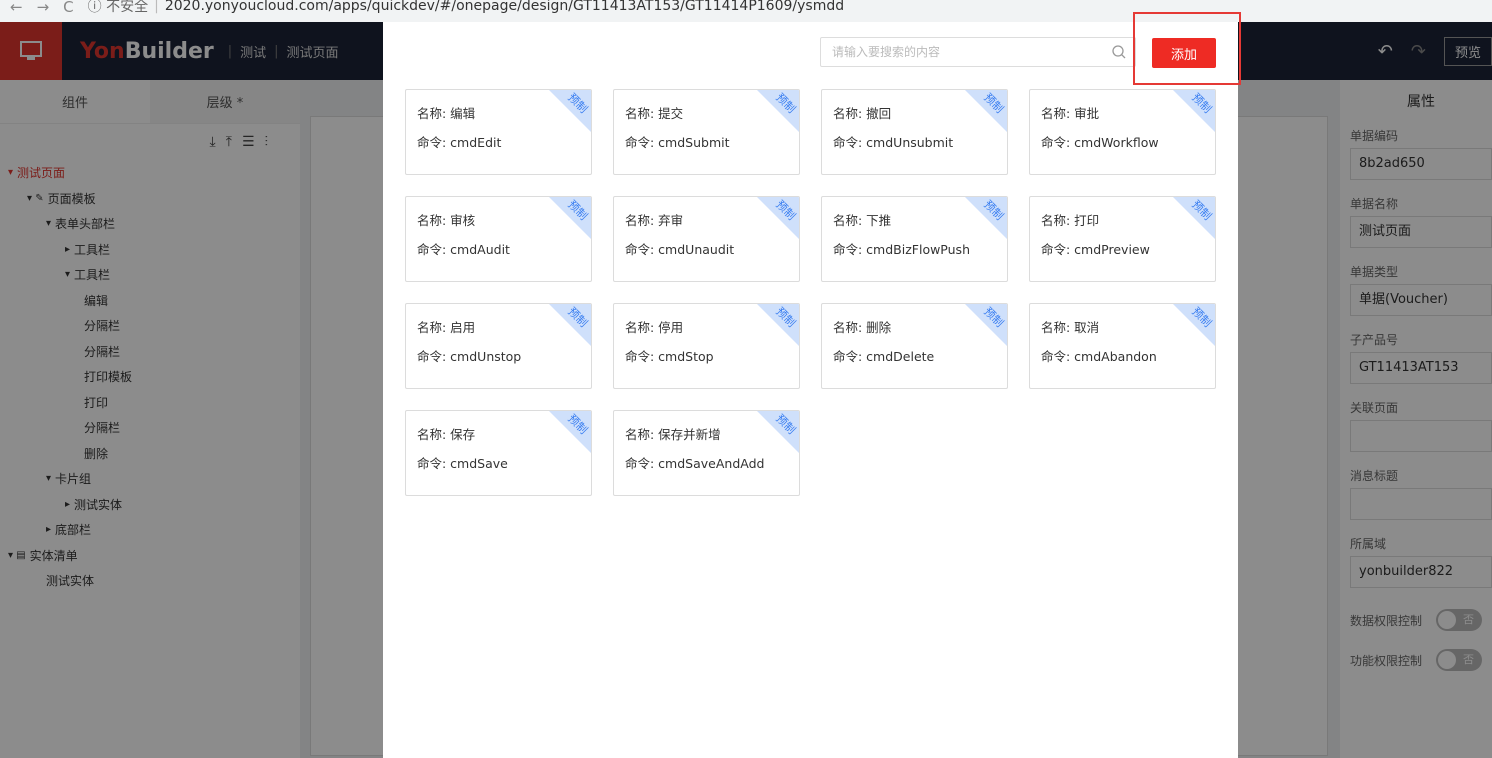 The image size is (1492, 758). Describe the element at coordinates (1100, 142) in the screenshot. I see `command-code: 命令: cmdWorkflow` at that location.